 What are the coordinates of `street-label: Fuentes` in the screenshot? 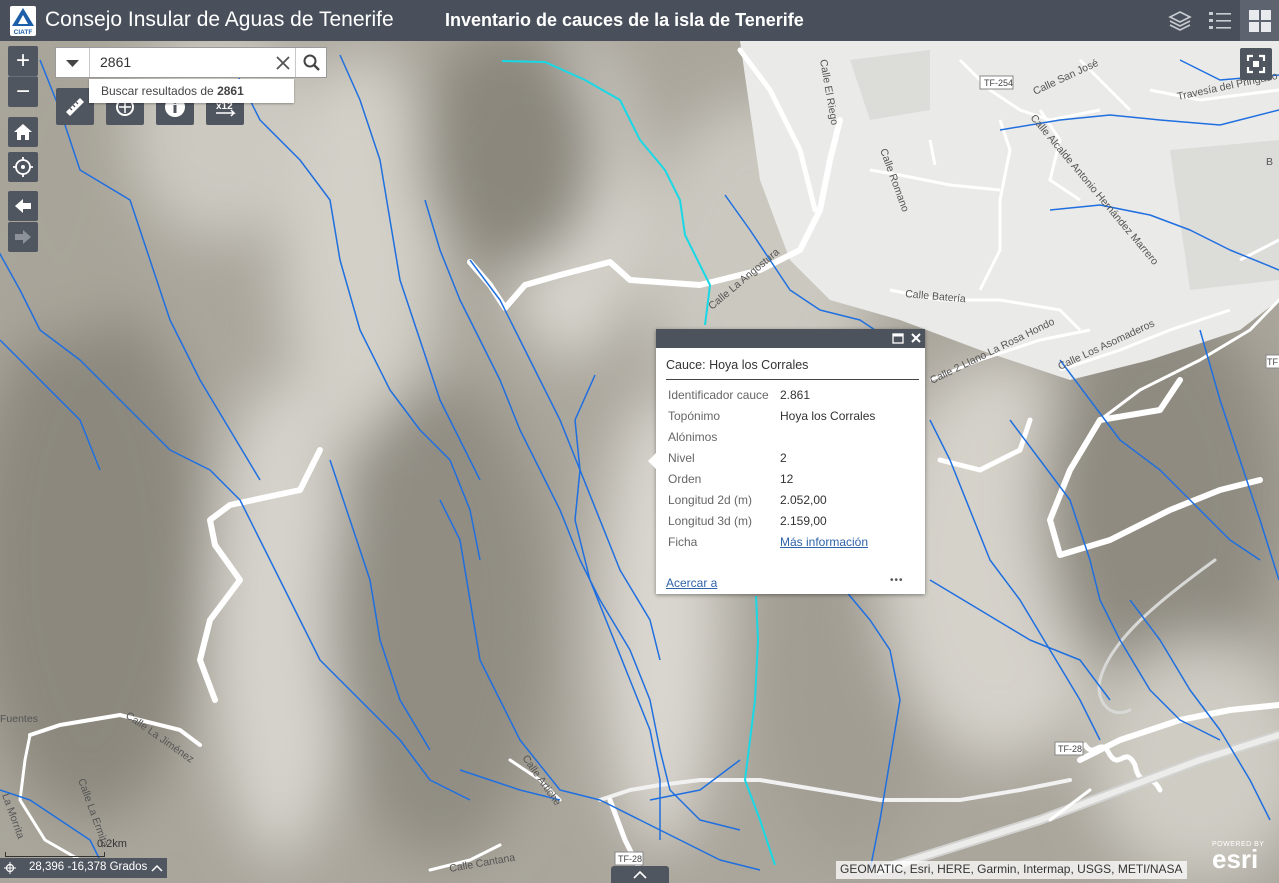 It's located at (19, 719).